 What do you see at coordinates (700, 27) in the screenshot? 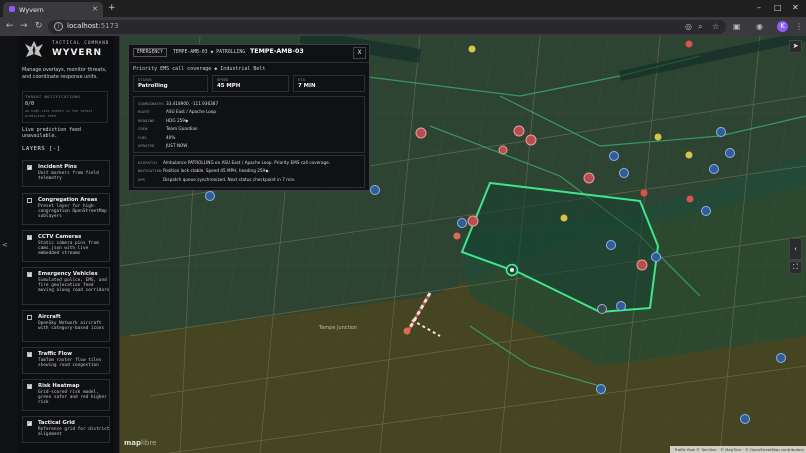
I see `zoom-icon: ⌕` at bounding box center [700, 27].